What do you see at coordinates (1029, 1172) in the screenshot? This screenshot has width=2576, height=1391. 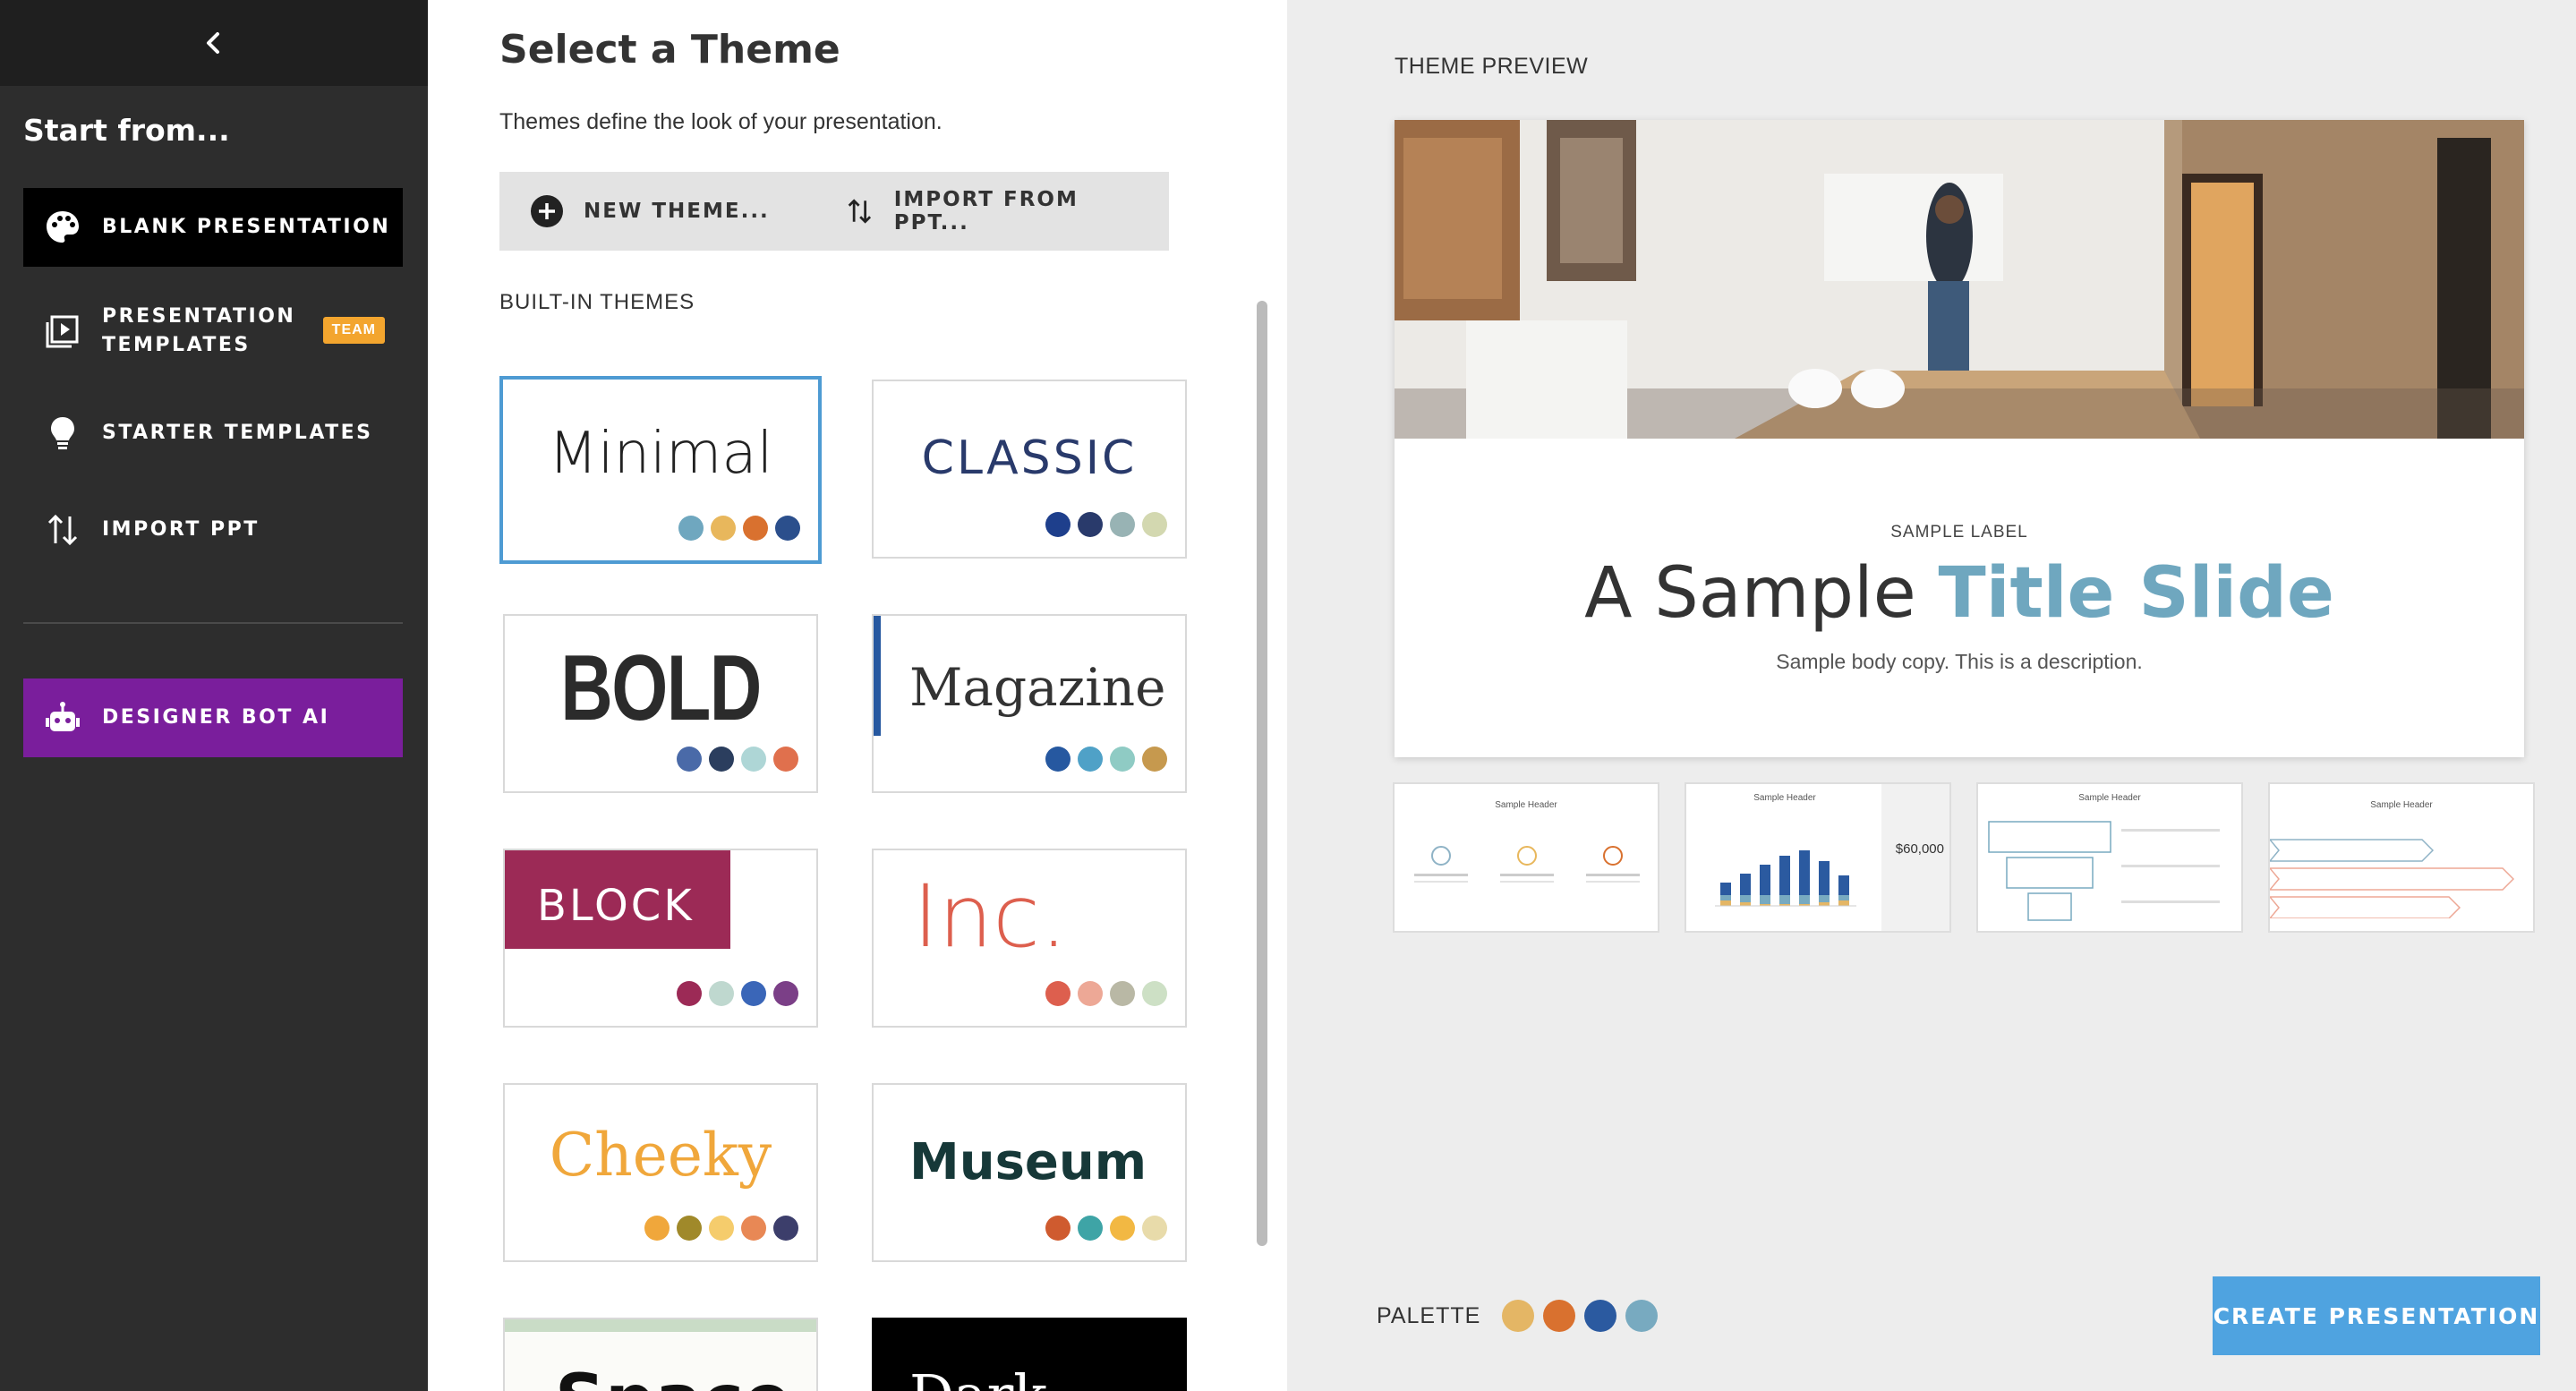 I see `theme-card-museum: Museum` at bounding box center [1029, 1172].